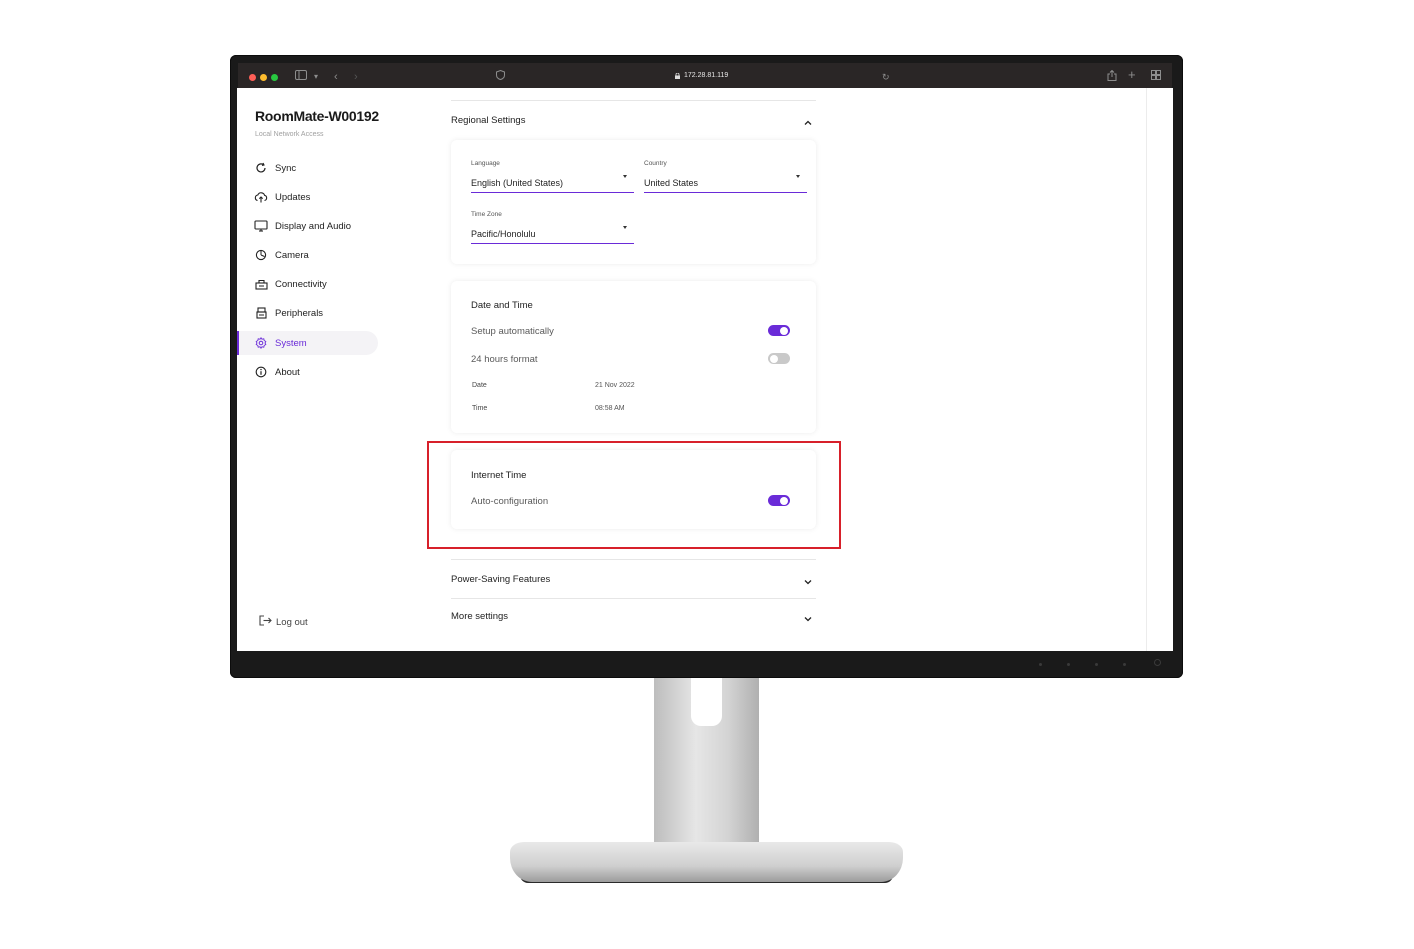 Image resolution: width=1414 pixels, height=949 pixels. What do you see at coordinates (634, 495) in the screenshot?
I see `highlight-box` at bounding box center [634, 495].